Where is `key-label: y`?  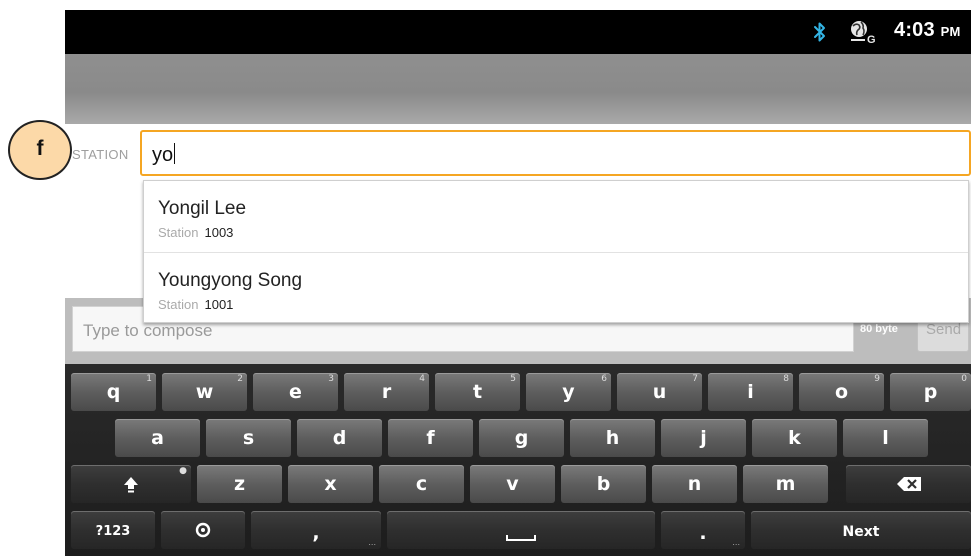 key-label: y is located at coordinates (568, 392).